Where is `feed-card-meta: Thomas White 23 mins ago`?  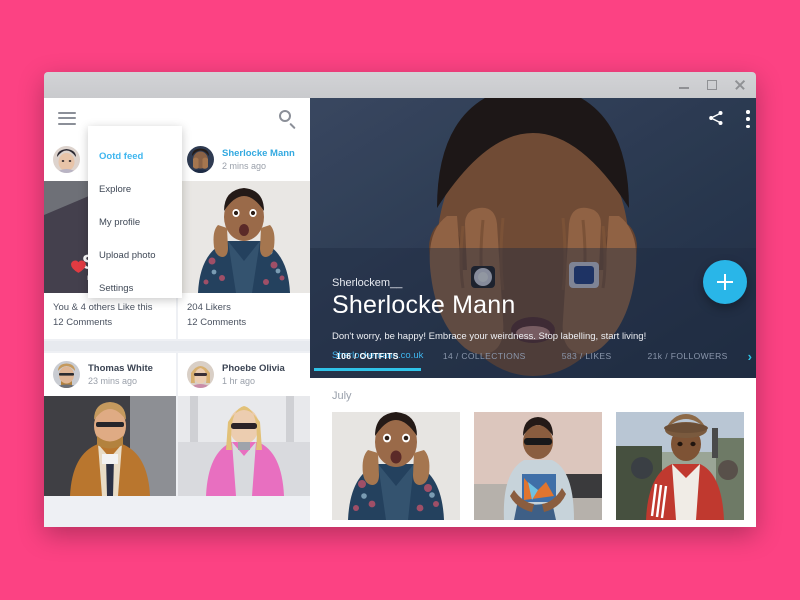 feed-card-meta: Thomas White 23 mins ago is located at coordinates (120, 375).